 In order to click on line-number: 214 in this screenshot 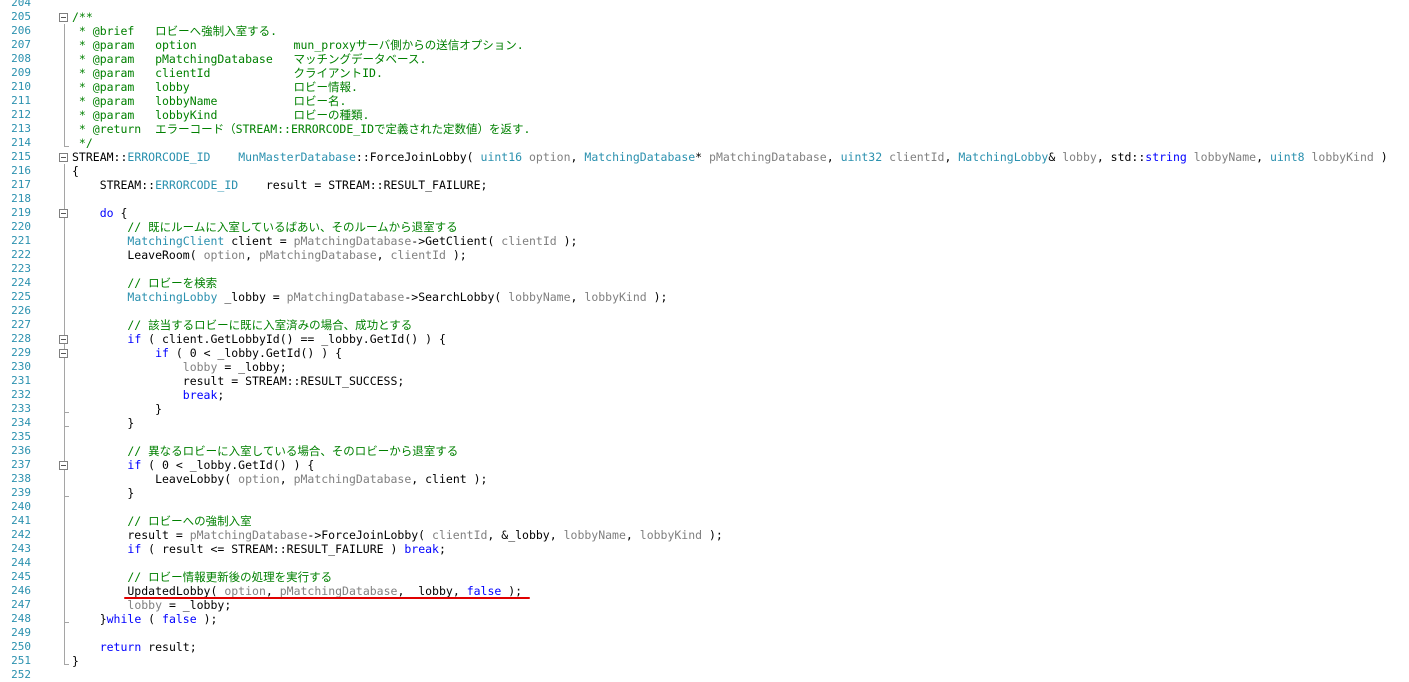, I will do `click(21, 142)`.